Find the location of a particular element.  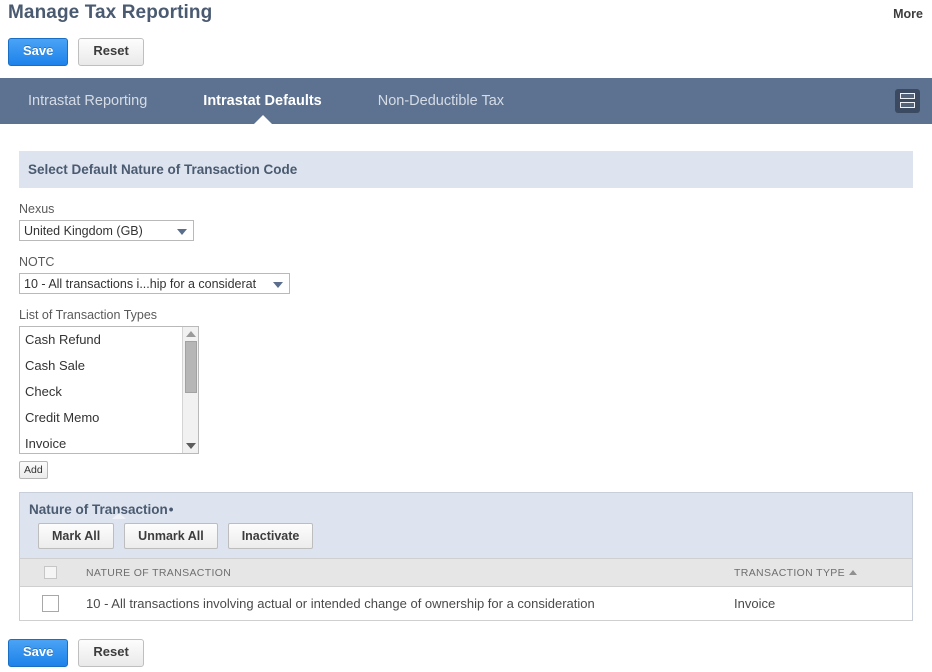

nexus-select: United Kingdom (GB) is located at coordinates (106, 230).